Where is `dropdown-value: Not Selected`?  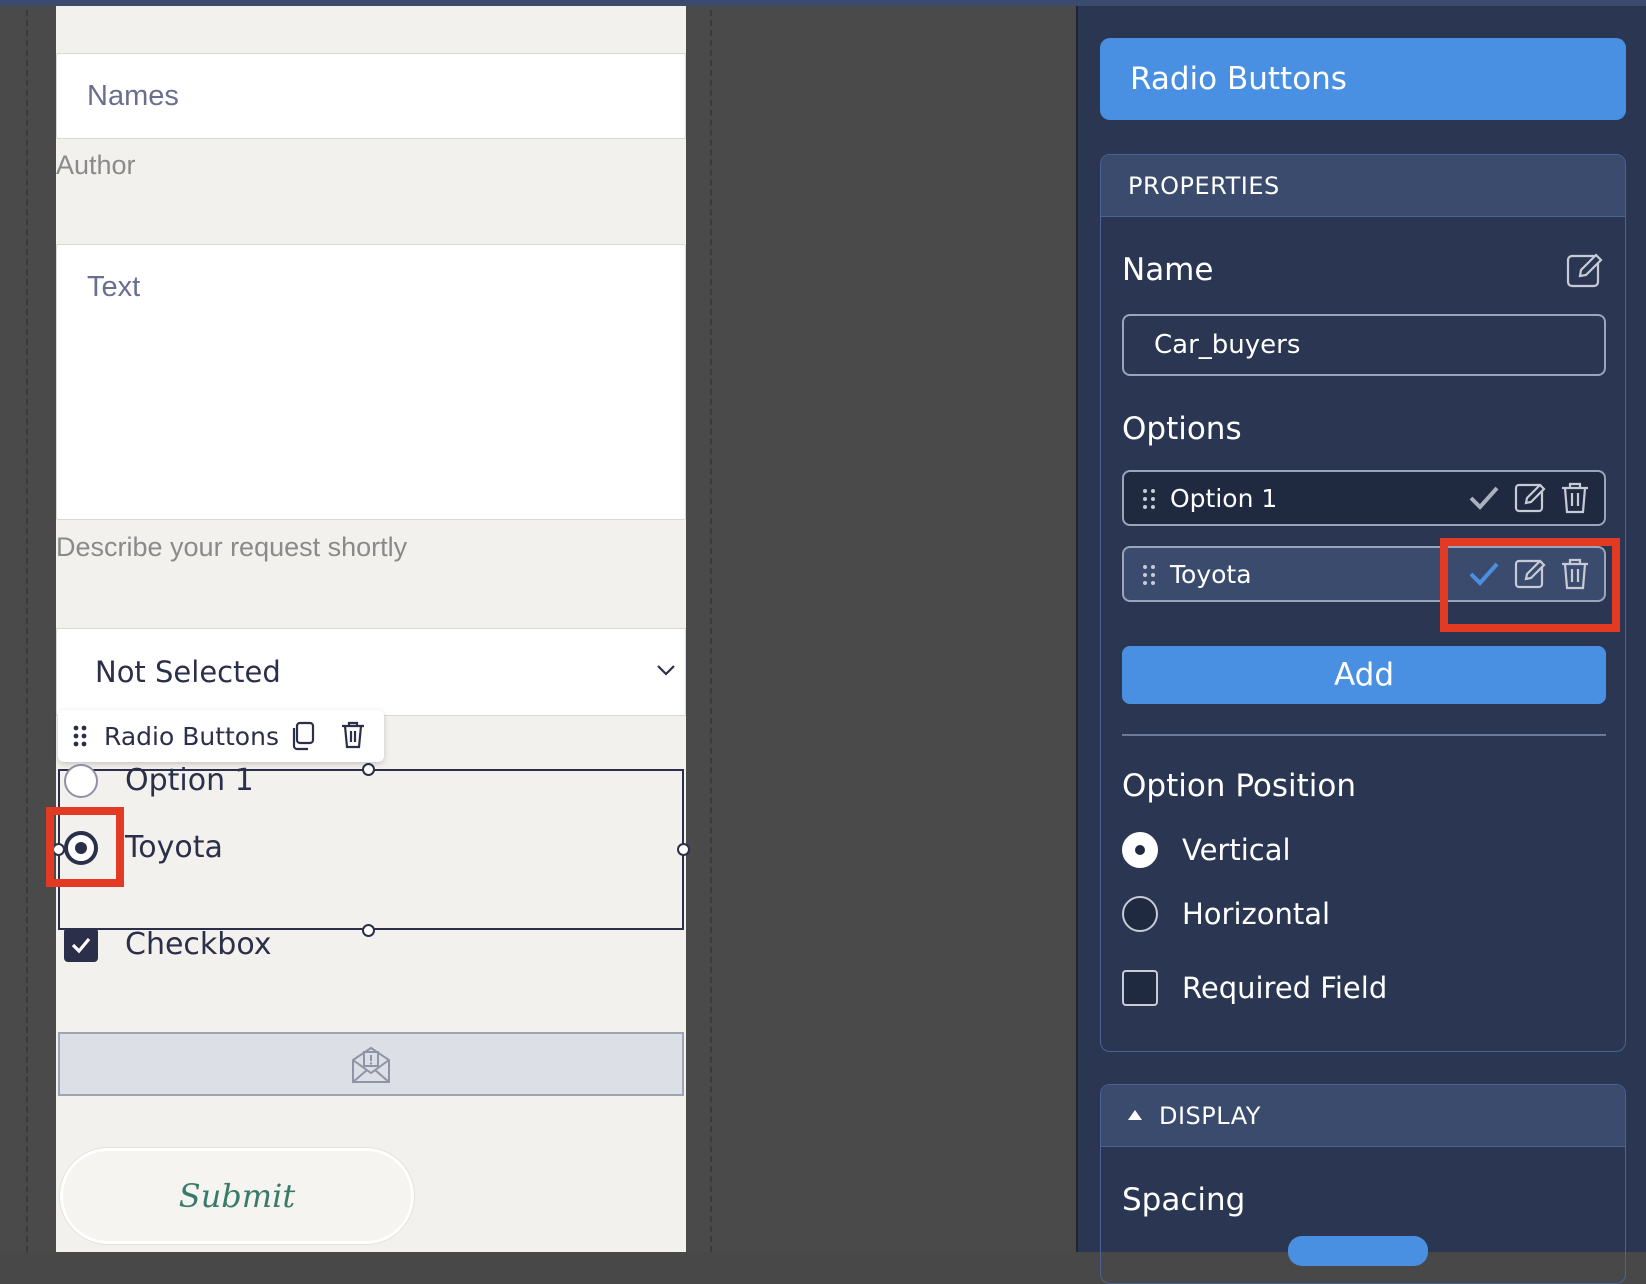
dropdown-value: Not Selected is located at coordinates (188, 672).